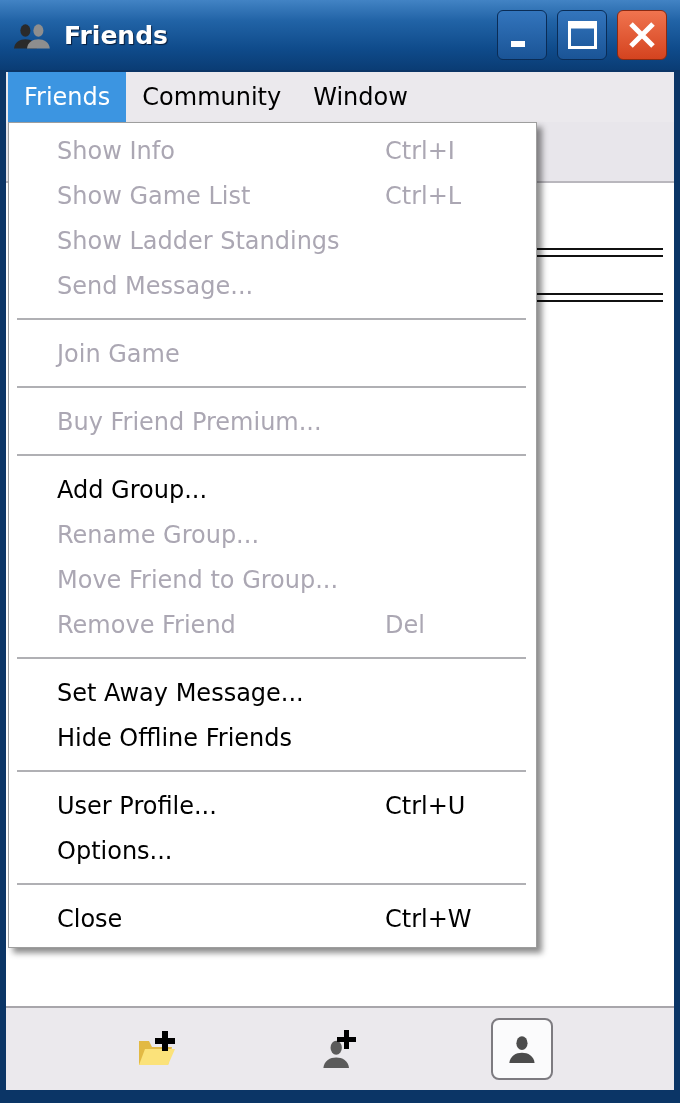 This screenshot has width=680, height=1103. Describe the element at coordinates (119, 353) in the screenshot. I see `menu-item-label: Join Game` at that location.